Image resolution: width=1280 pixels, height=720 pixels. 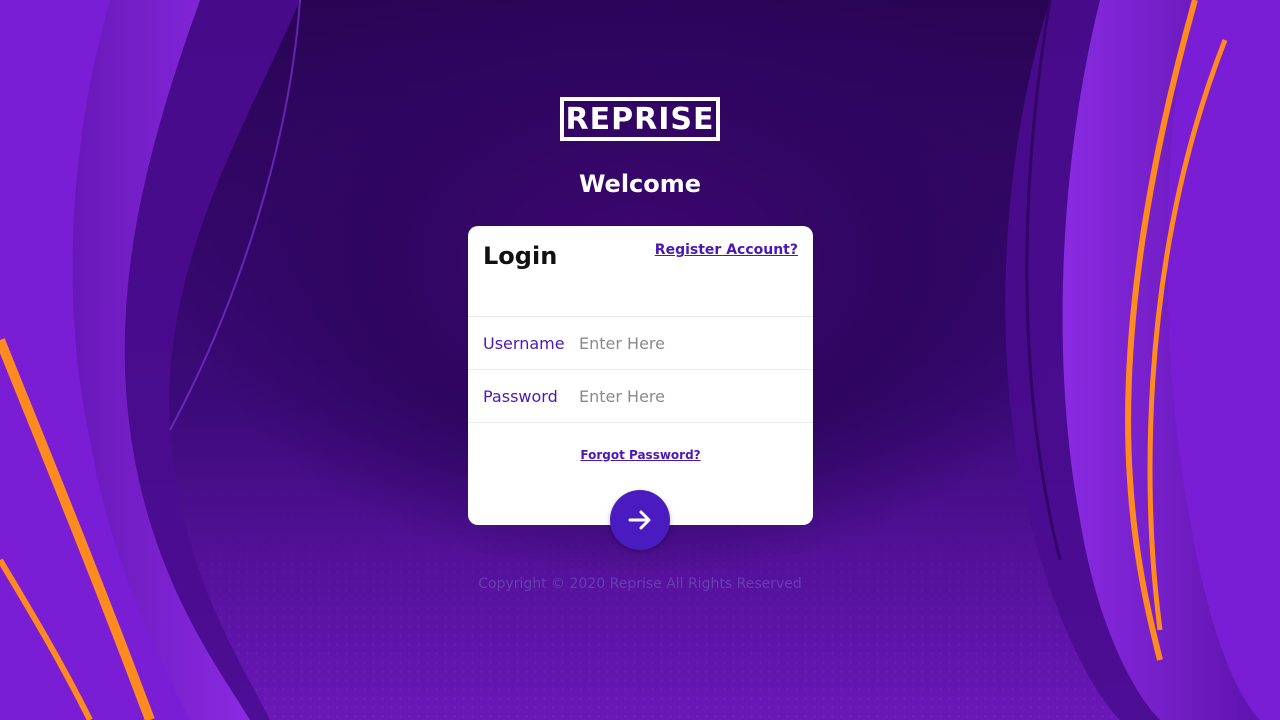 What do you see at coordinates (524, 343) in the screenshot?
I see `username-label: Username` at bounding box center [524, 343].